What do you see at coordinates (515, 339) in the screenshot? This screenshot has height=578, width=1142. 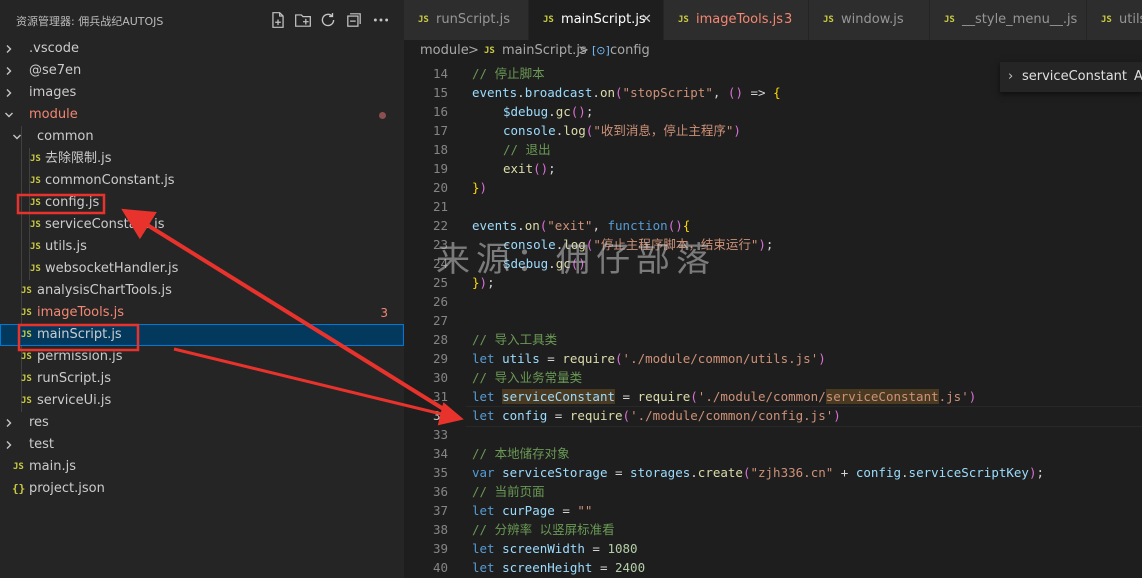 I see `code-line: // 导入工具类` at bounding box center [515, 339].